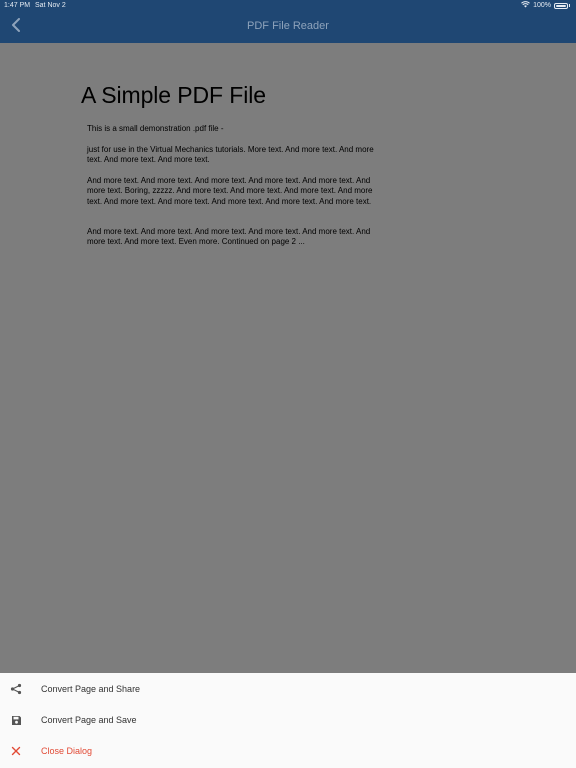 Image resolution: width=576 pixels, height=768 pixels. I want to click on close-icon, so click(16, 751).